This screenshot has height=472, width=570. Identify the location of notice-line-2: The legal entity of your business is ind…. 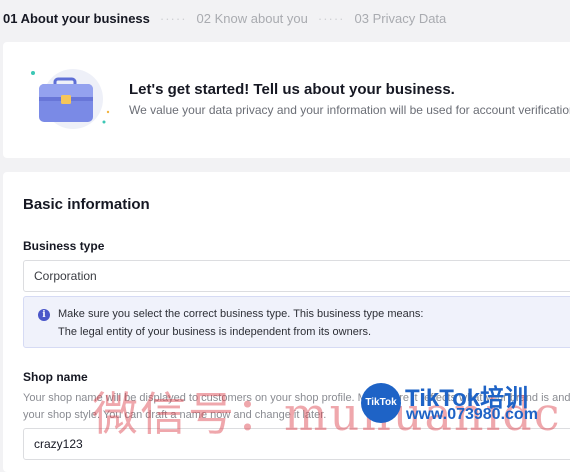
(215, 332).